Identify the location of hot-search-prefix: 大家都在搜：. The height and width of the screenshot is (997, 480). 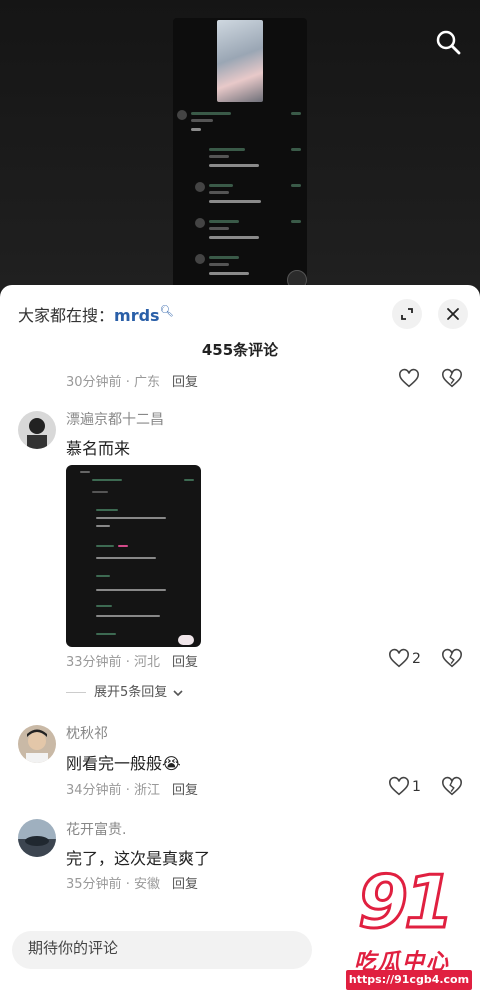
(66, 315).